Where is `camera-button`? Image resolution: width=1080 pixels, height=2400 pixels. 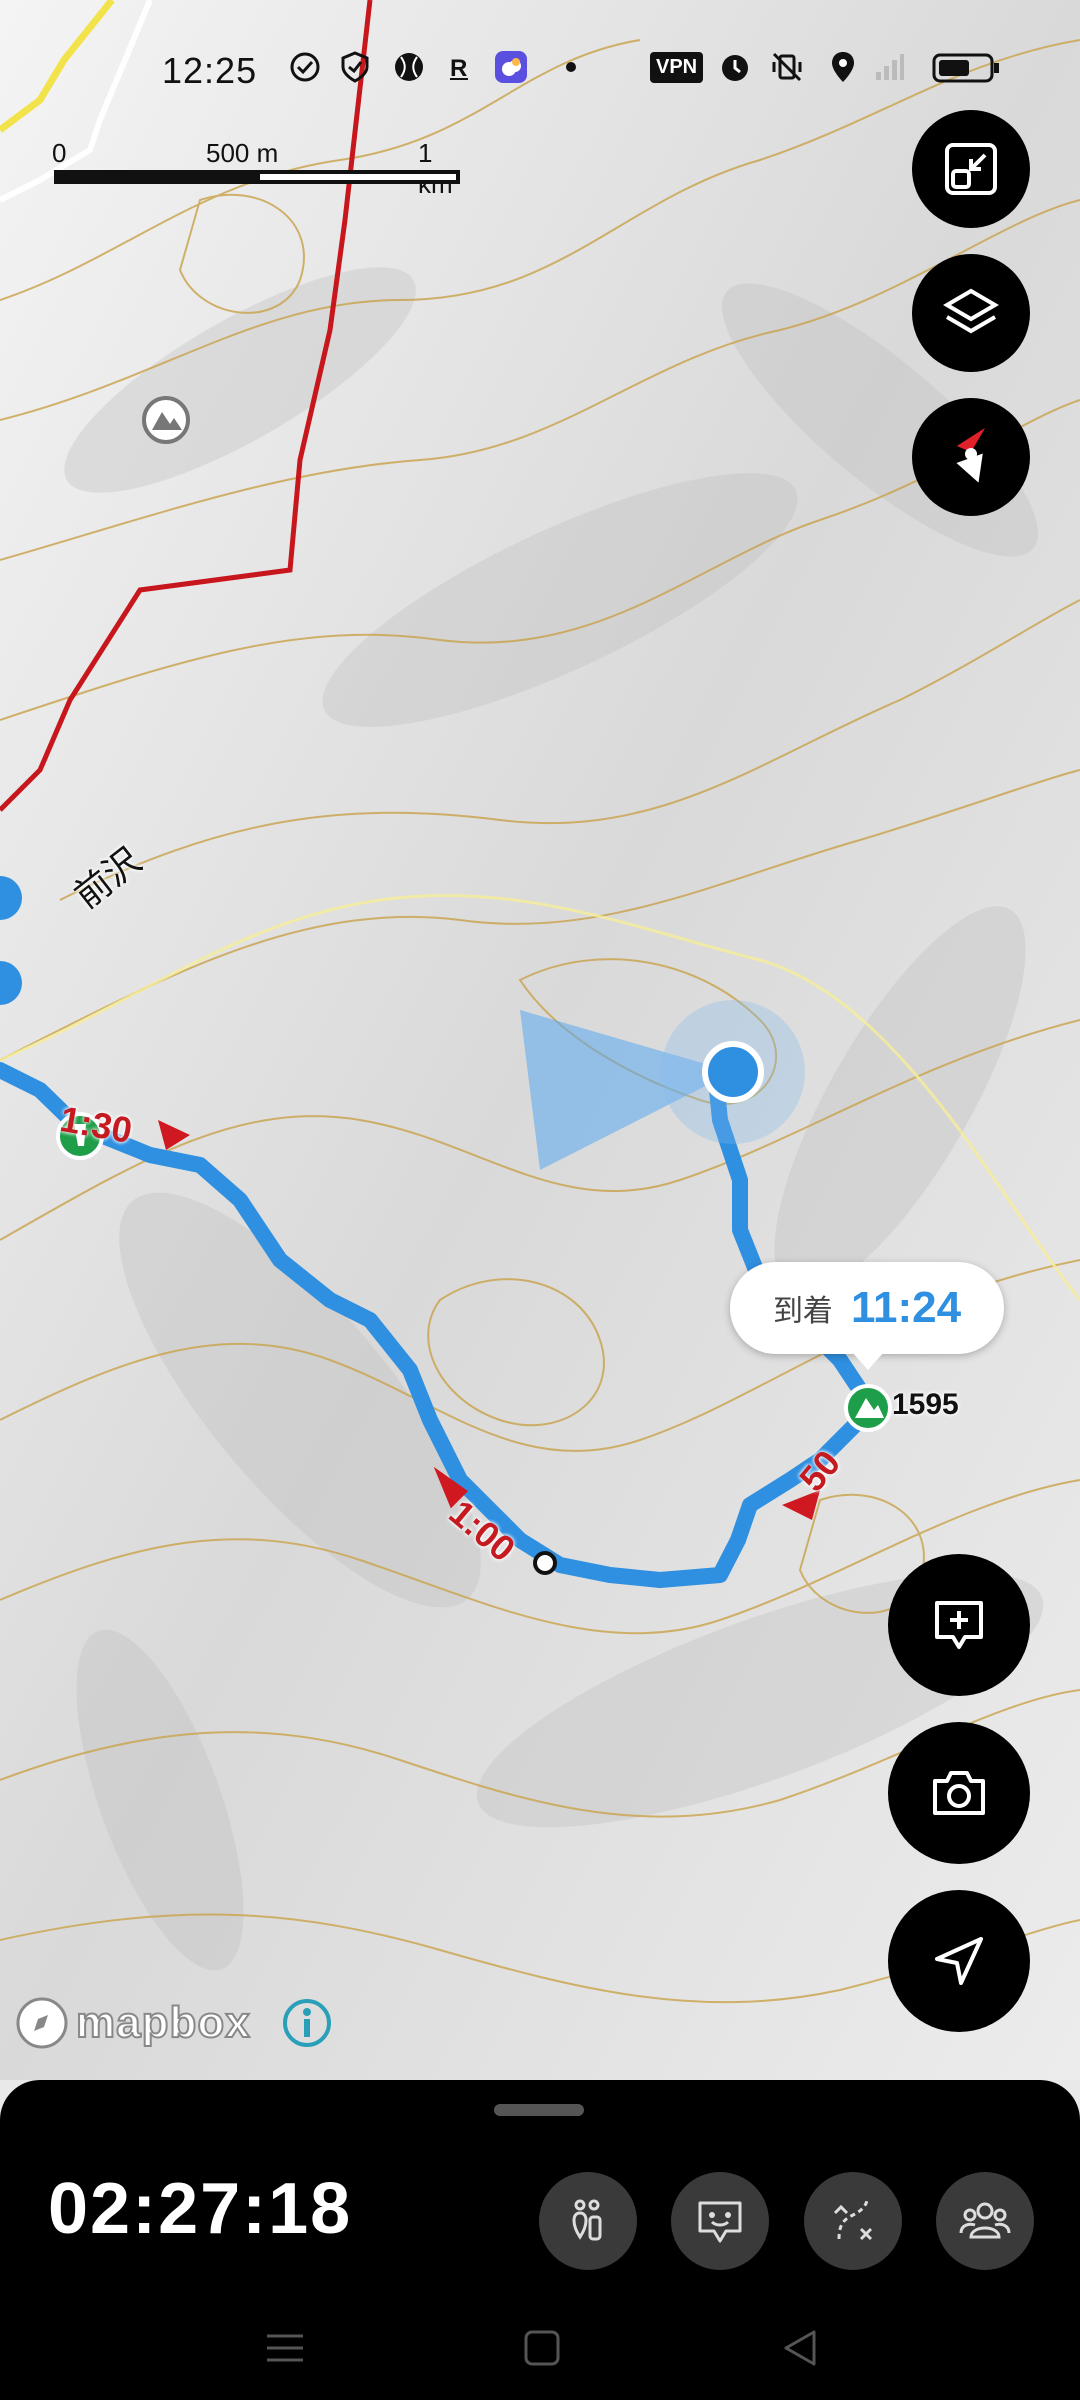 camera-button is located at coordinates (959, 1793).